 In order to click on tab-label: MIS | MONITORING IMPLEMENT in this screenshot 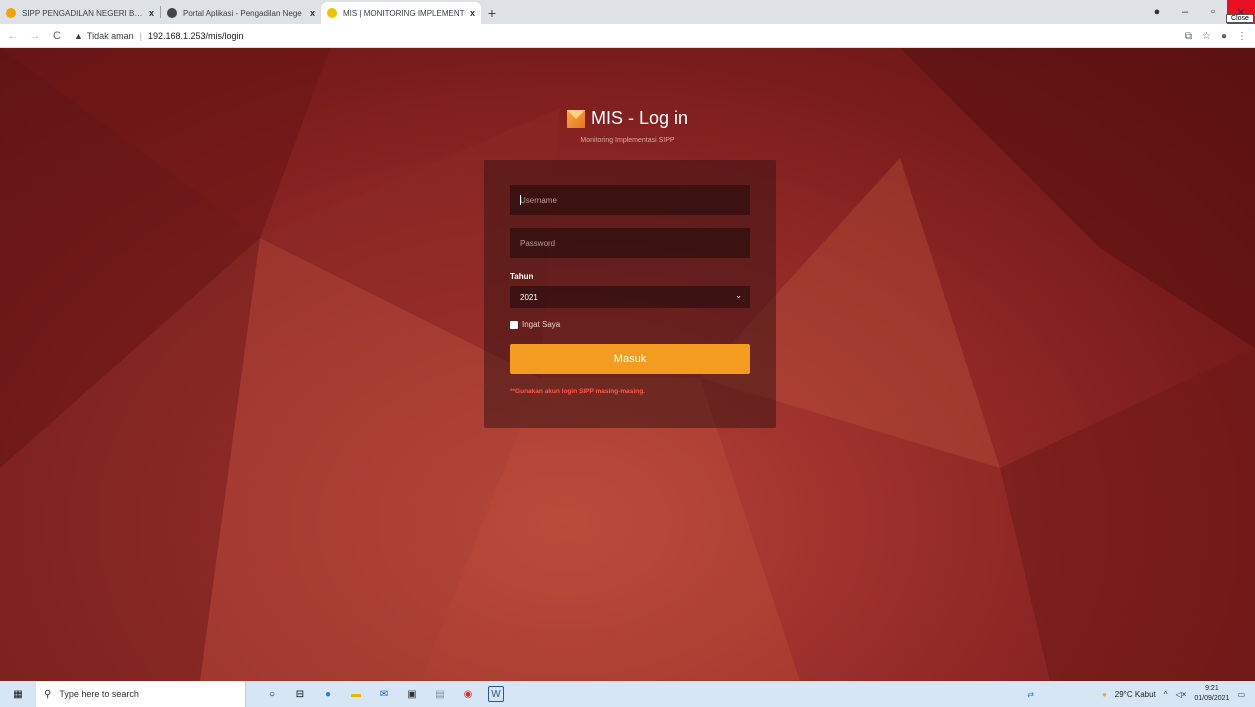, I will do `click(404, 13)`.